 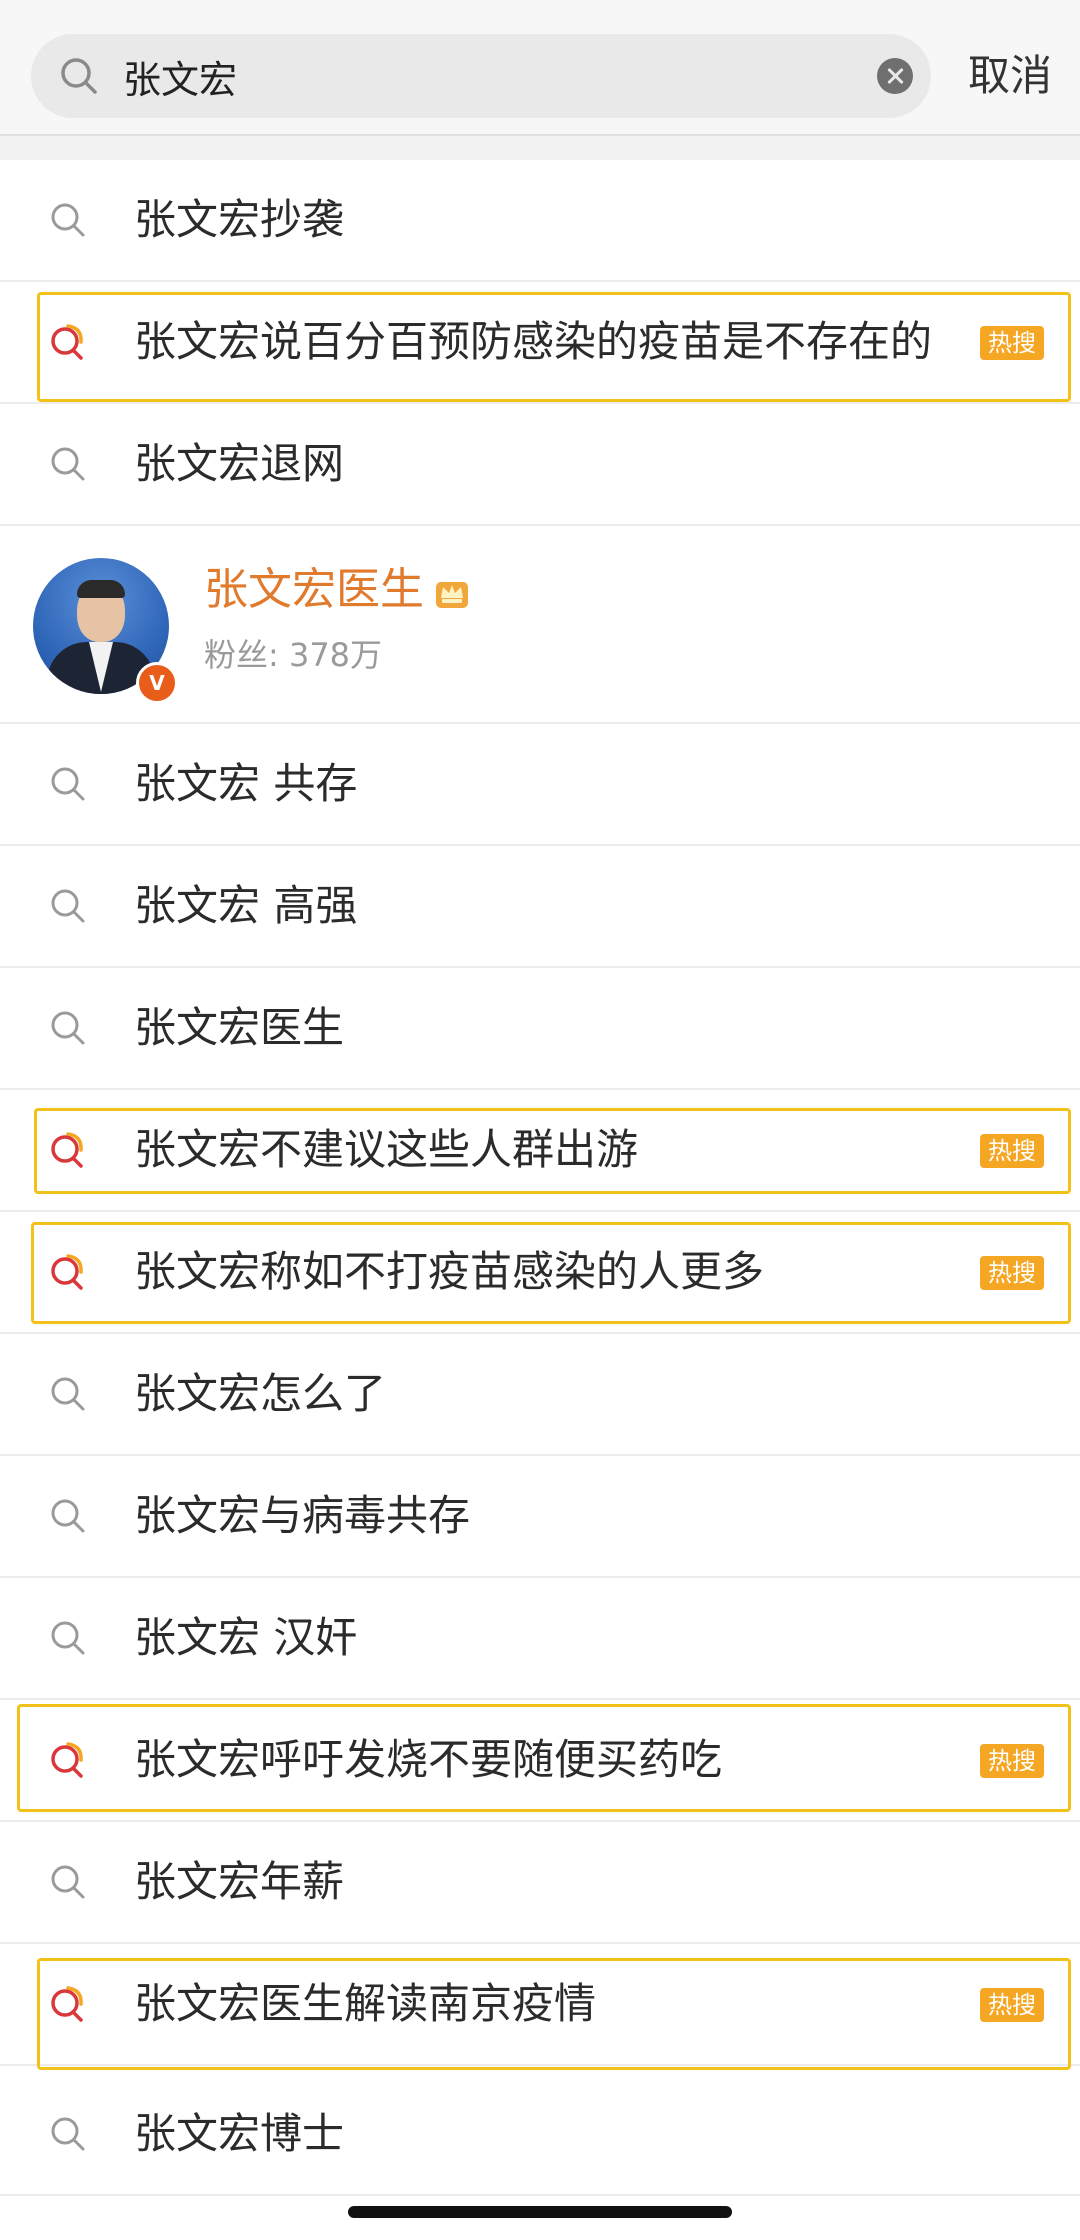 What do you see at coordinates (540, 148) in the screenshot?
I see `header-divider` at bounding box center [540, 148].